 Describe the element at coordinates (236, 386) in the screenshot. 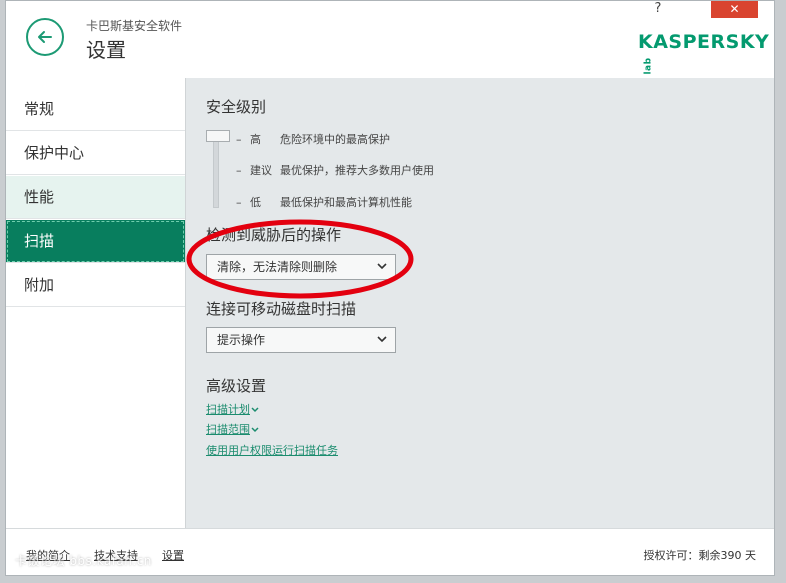

I see `advanced-settings-title: 高级设置` at that location.